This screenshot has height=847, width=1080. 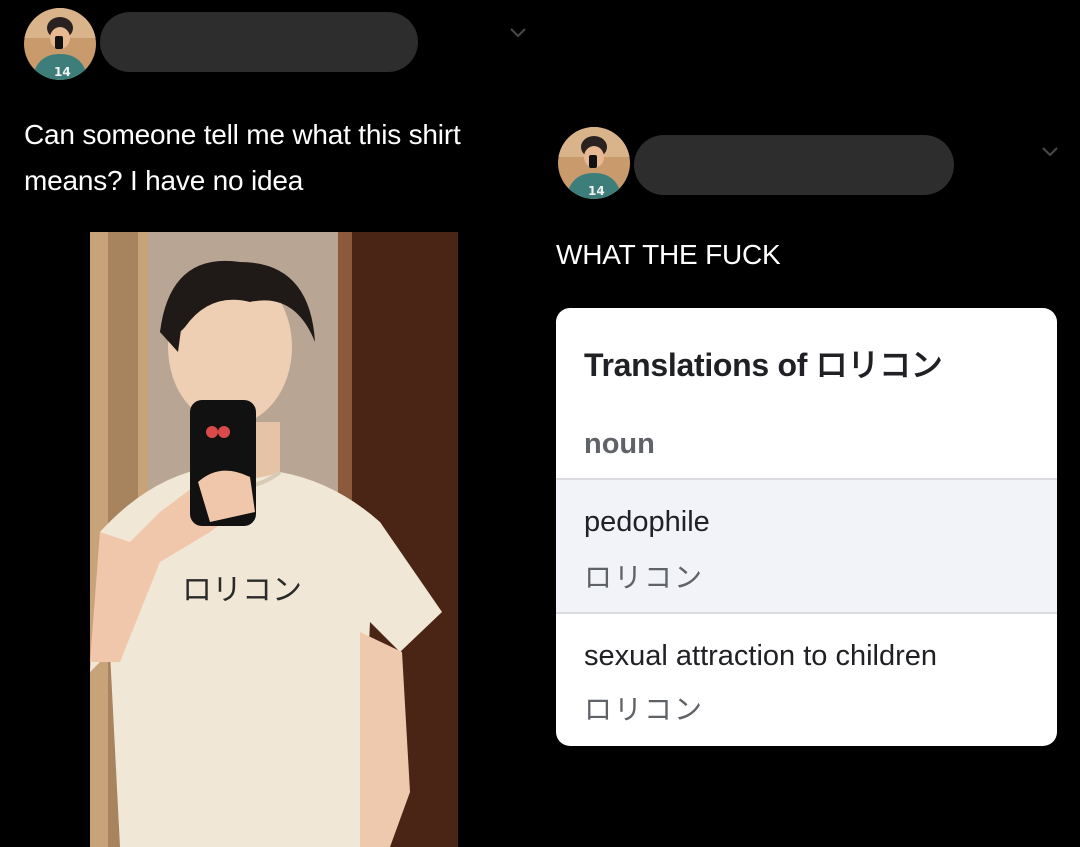 I want to click on left-tweet-avatar: 14, so click(x=60, y=44).